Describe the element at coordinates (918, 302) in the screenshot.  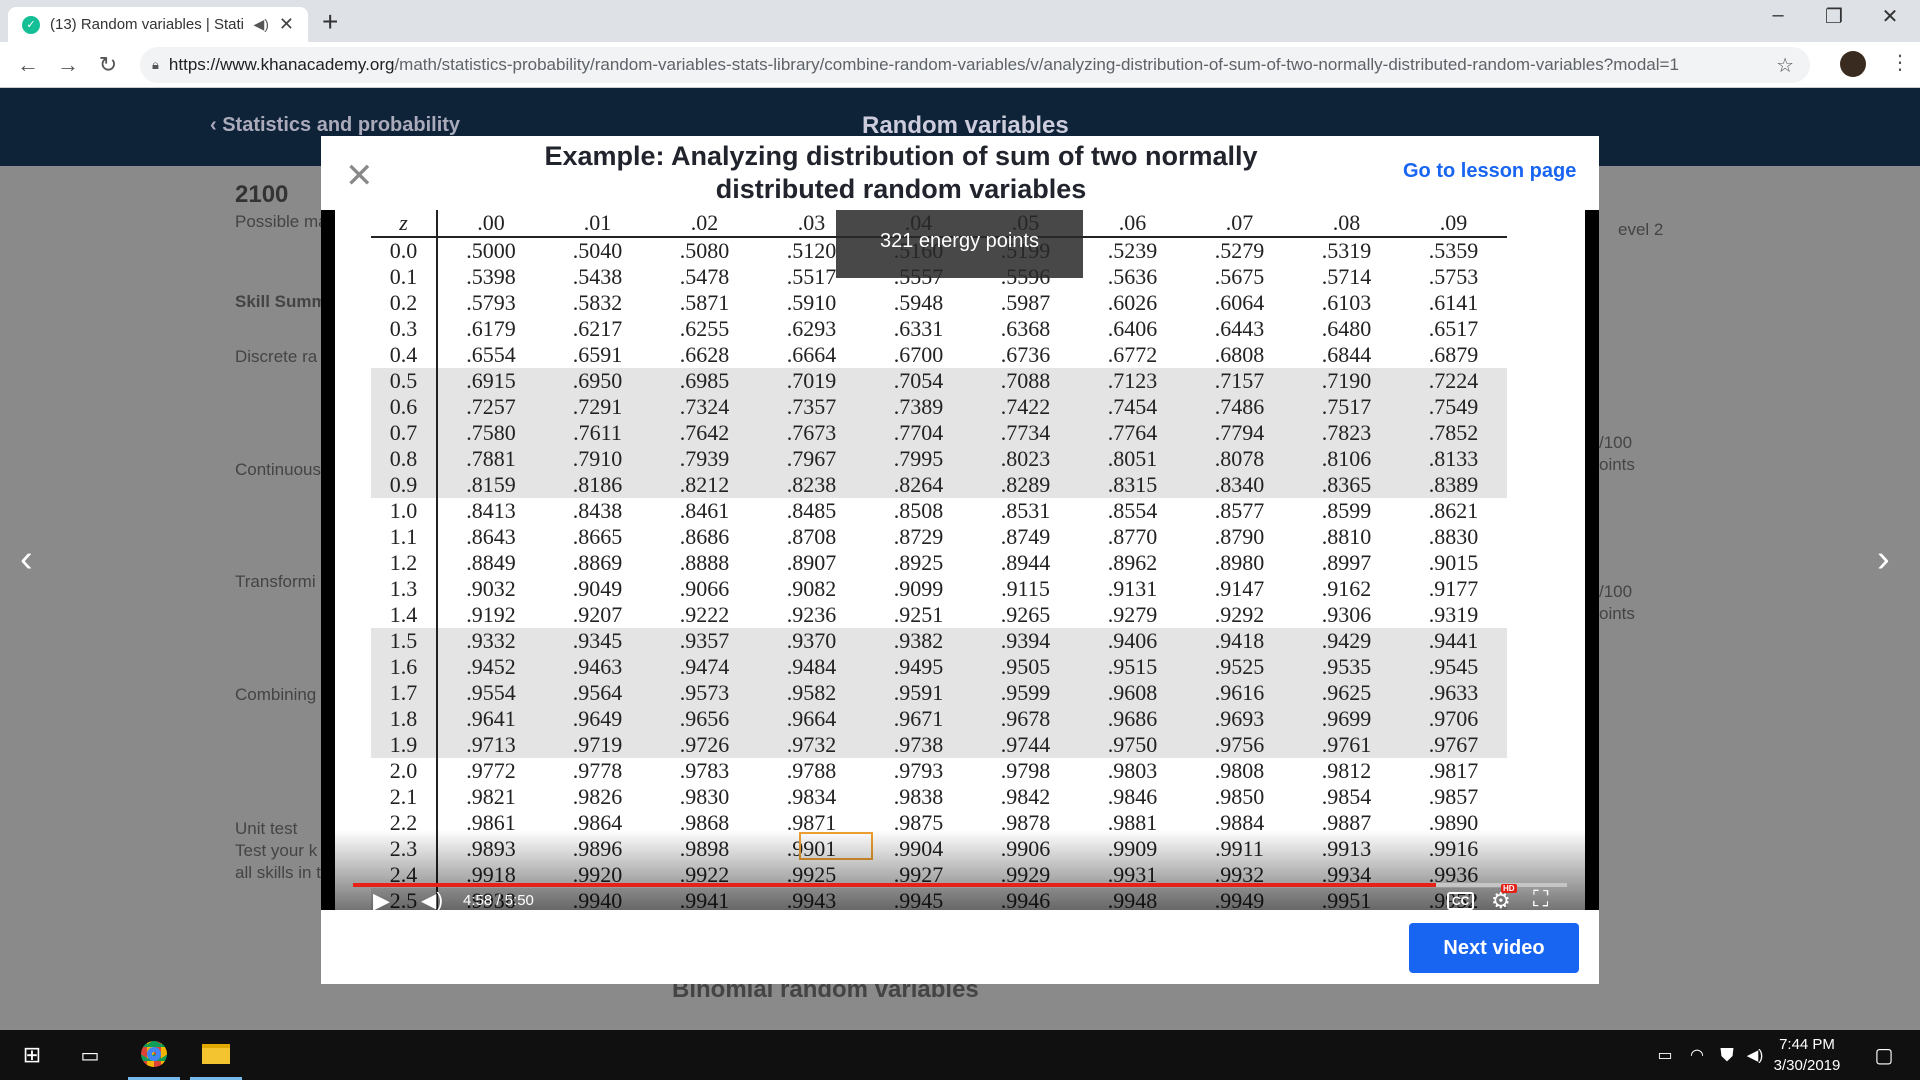
I see `probability-cell: .5948` at that location.